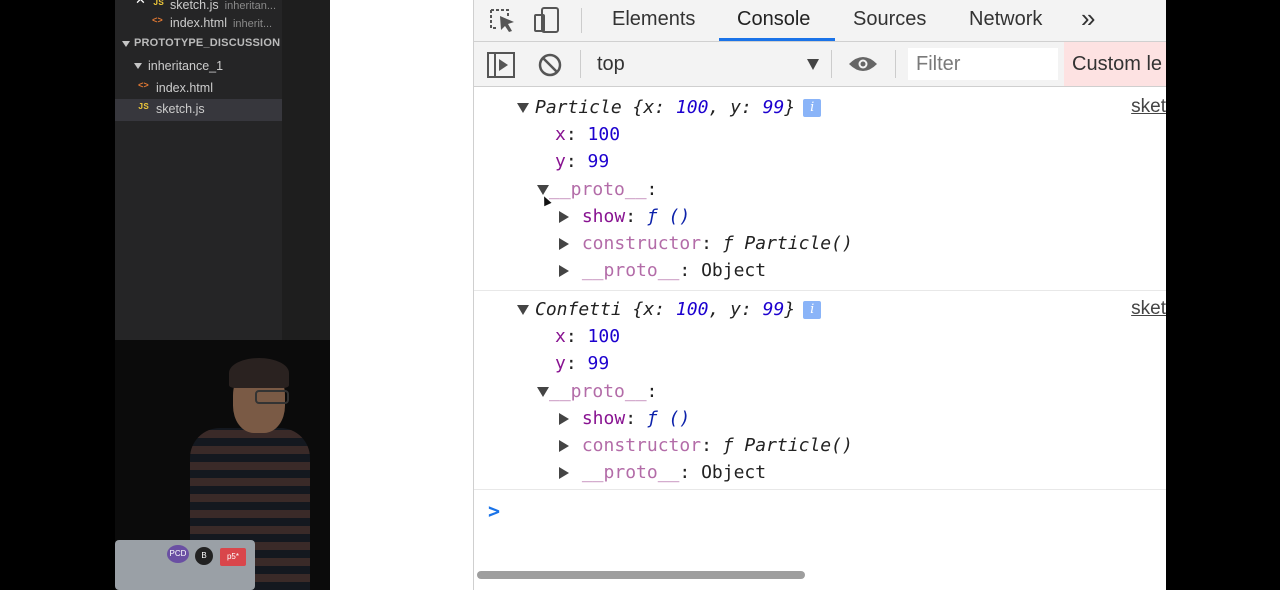  I want to click on close-icon: ✕, so click(140, 4).